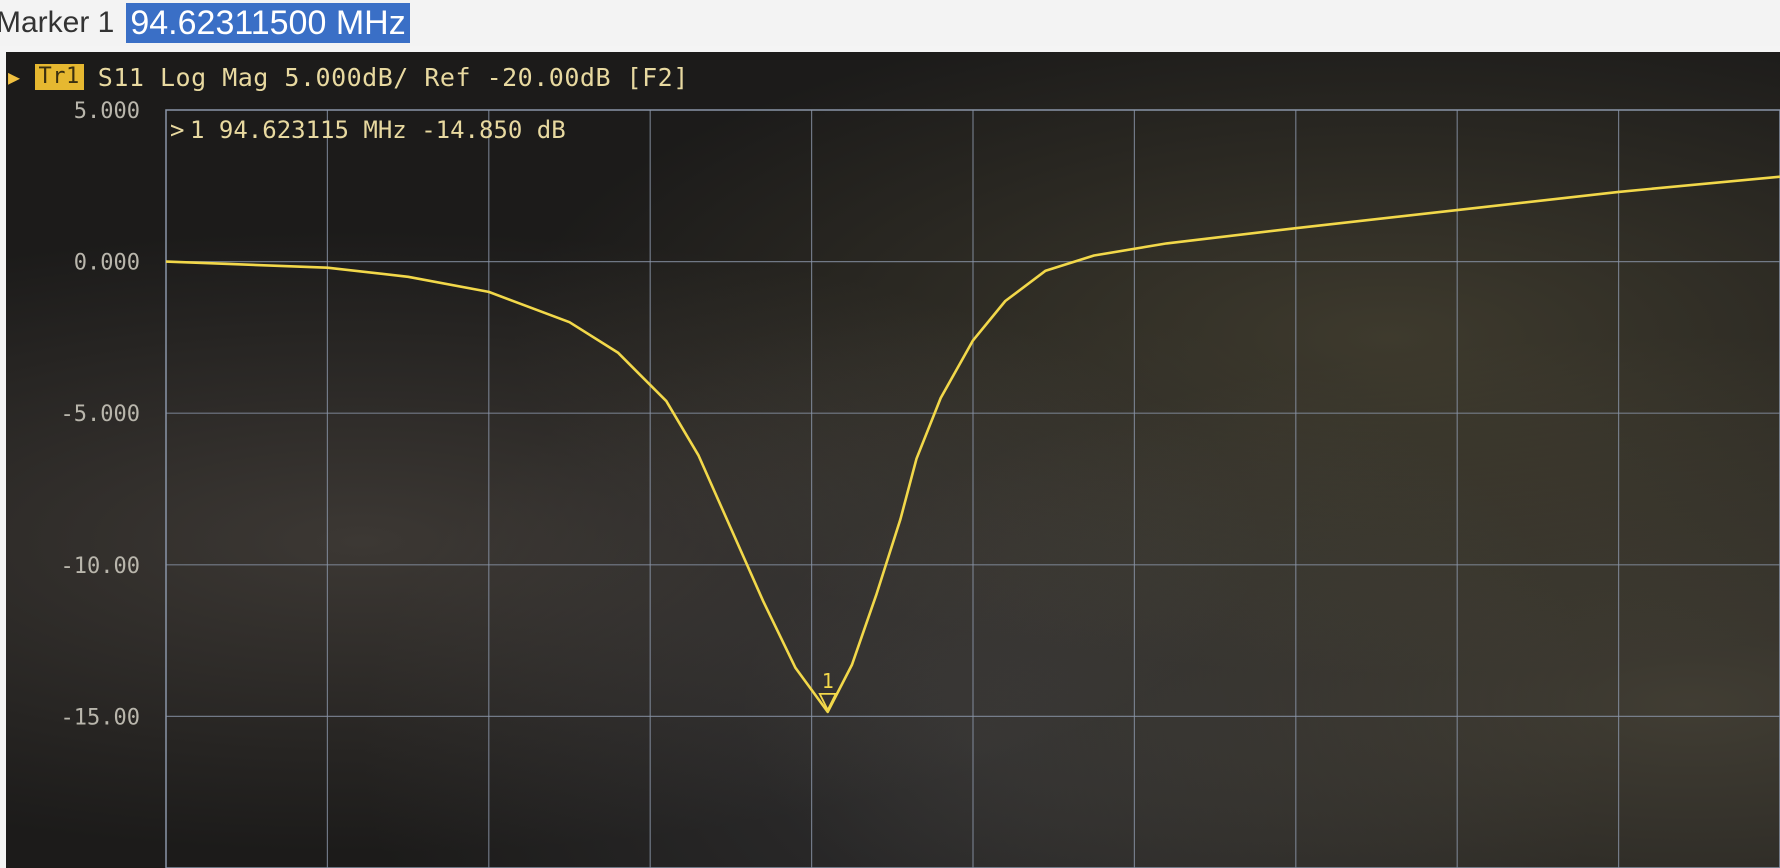  What do you see at coordinates (57, 22) in the screenshot?
I see `marker-label: Marker 1` at bounding box center [57, 22].